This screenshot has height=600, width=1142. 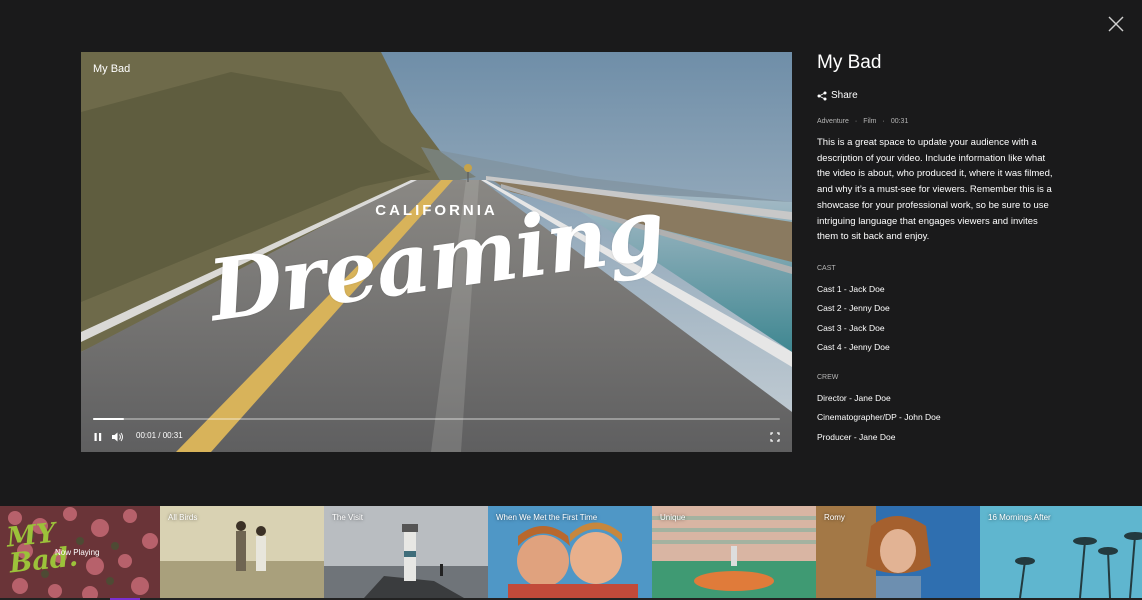 I want to click on now-playing-tile: MY Bad. Now Playing, so click(x=80, y=552).